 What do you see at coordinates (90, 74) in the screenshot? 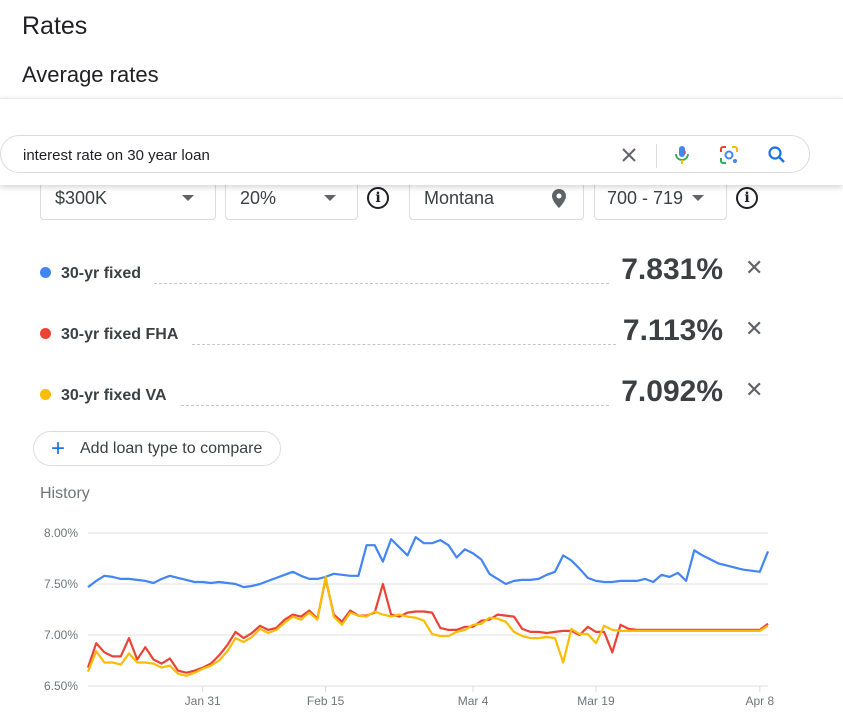
I see `page-subtitle: Average rates` at bounding box center [90, 74].